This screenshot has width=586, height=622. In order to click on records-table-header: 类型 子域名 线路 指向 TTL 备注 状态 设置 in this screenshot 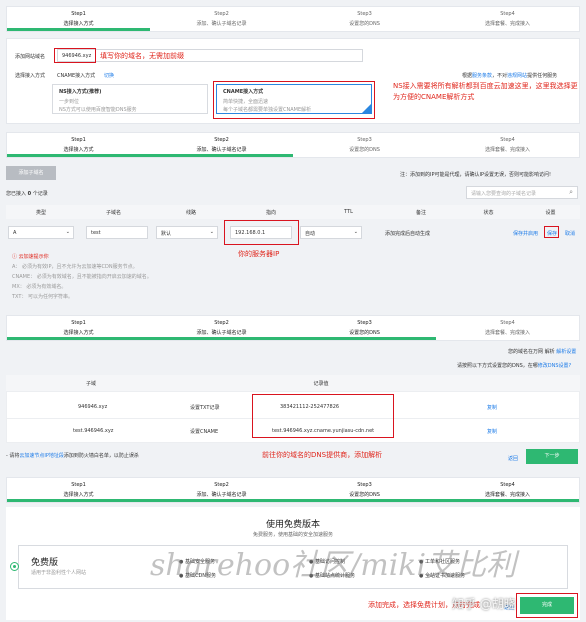, I will do `click(293, 212)`.